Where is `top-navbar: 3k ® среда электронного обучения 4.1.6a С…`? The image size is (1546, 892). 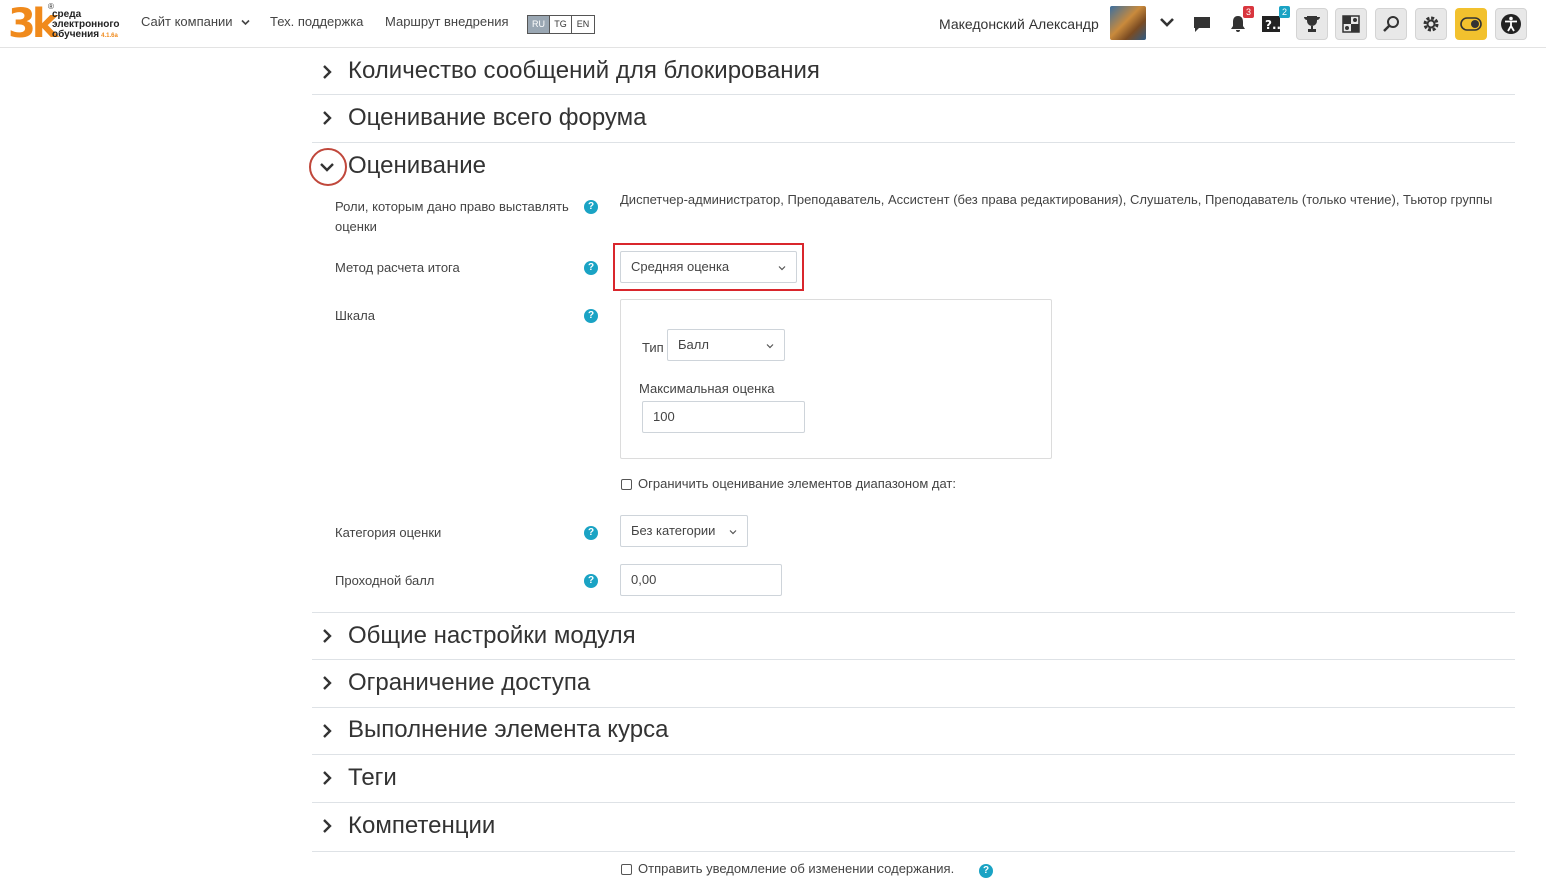 top-navbar: 3k ® среда электронного обучения 4.1.6a С… is located at coordinates (773, 24).